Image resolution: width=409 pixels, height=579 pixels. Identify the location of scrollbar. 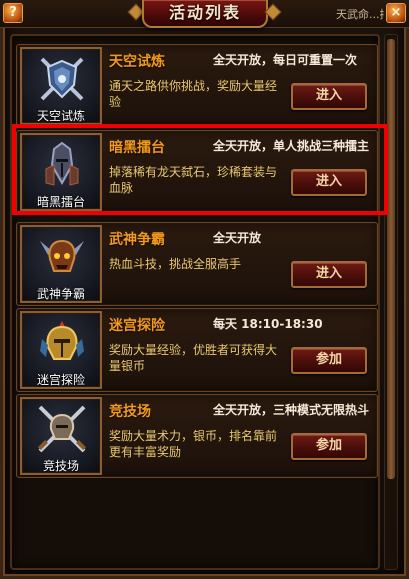
(391, 302).